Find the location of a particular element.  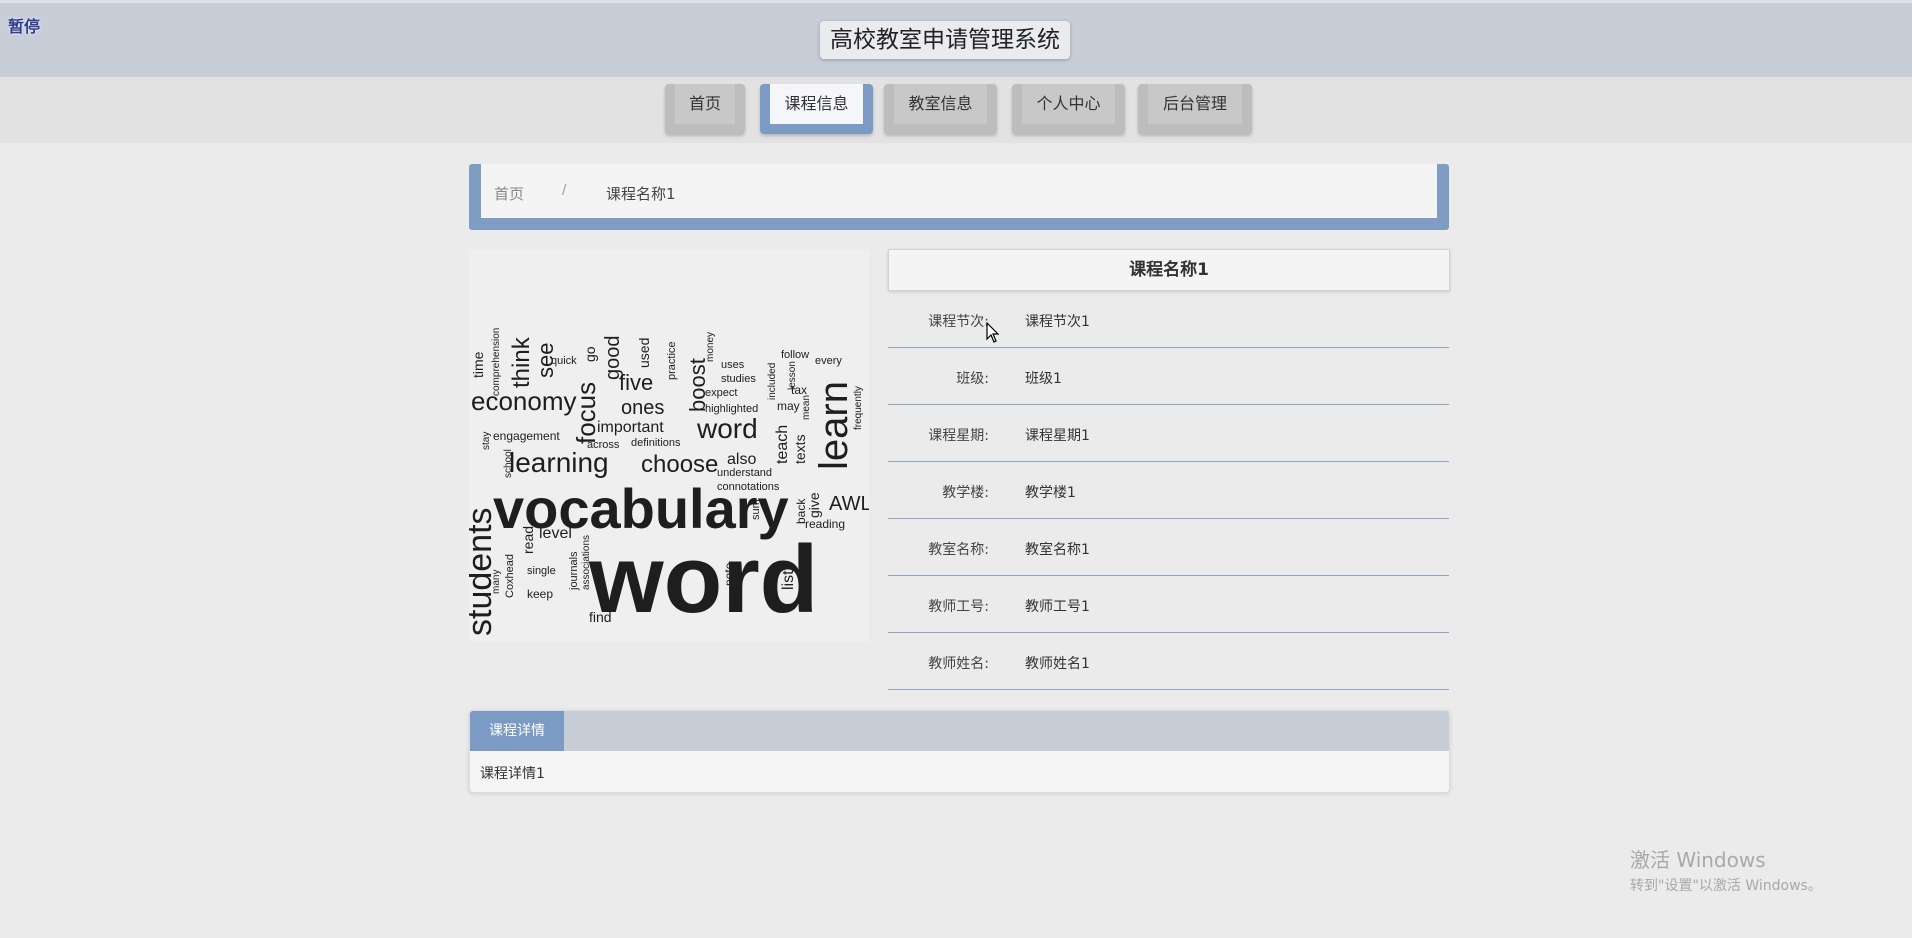

detail-label: 教师工号: is located at coordinates (958, 607).